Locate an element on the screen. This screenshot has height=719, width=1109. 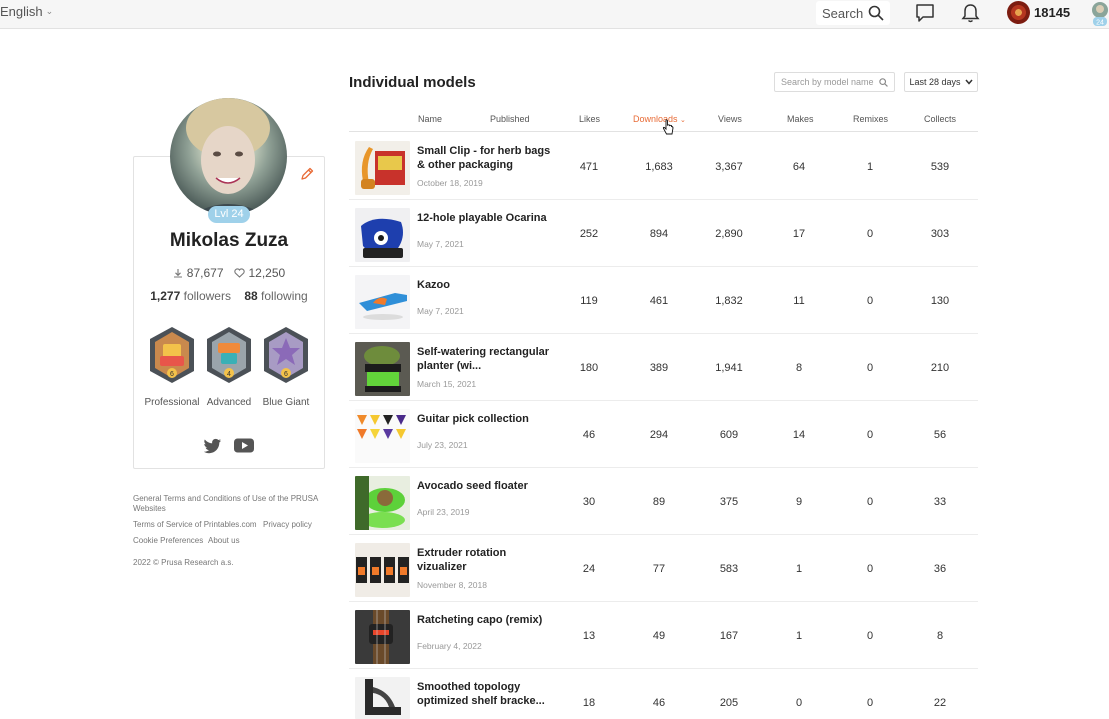
model-name-link: Ratcheting capo (remix) is located at coordinates (487, 620).